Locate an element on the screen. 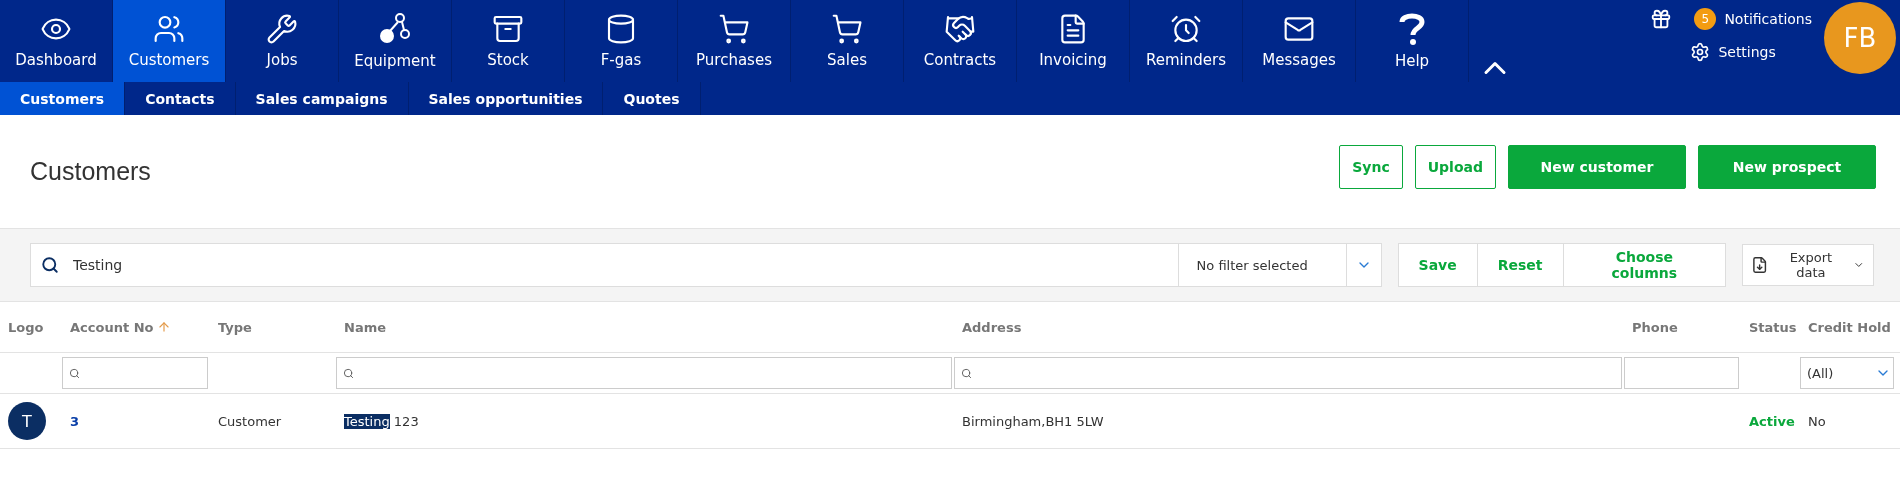 Image resolution: width=1900 pixels, height=500 pixels. column-header: Logo is located at coordinates (26, 327).